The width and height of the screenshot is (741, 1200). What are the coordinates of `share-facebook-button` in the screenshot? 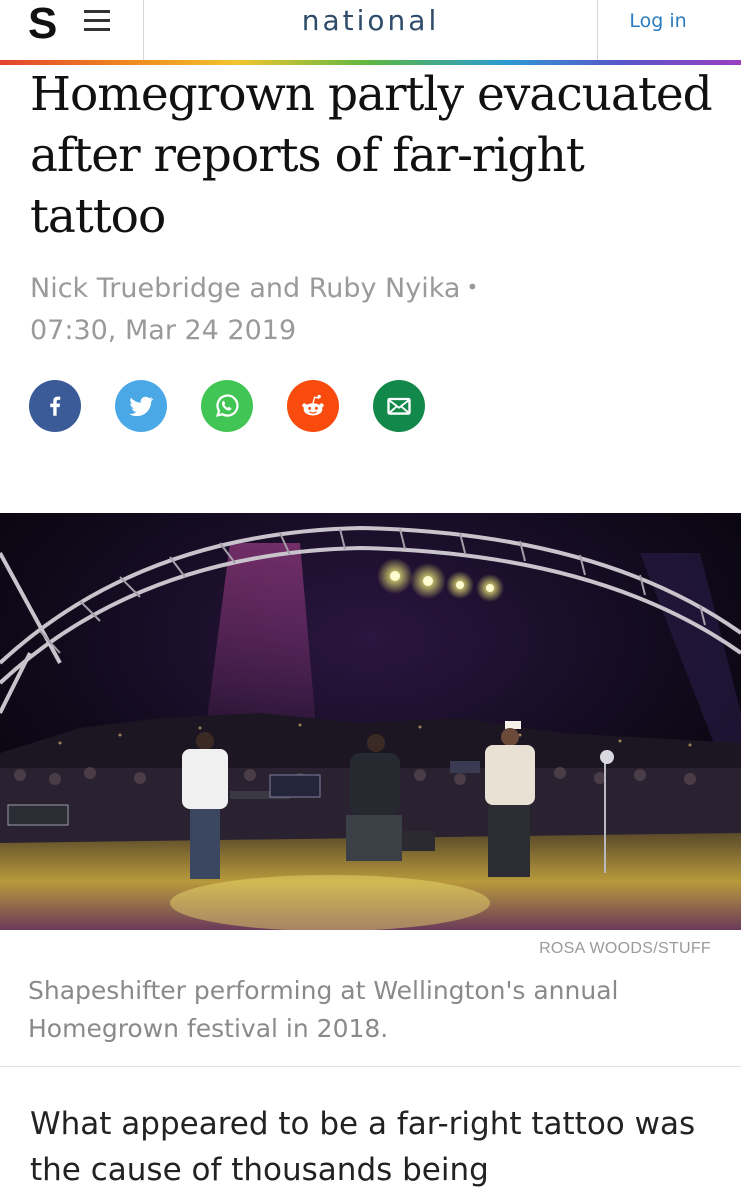 It's located at (55, 406).